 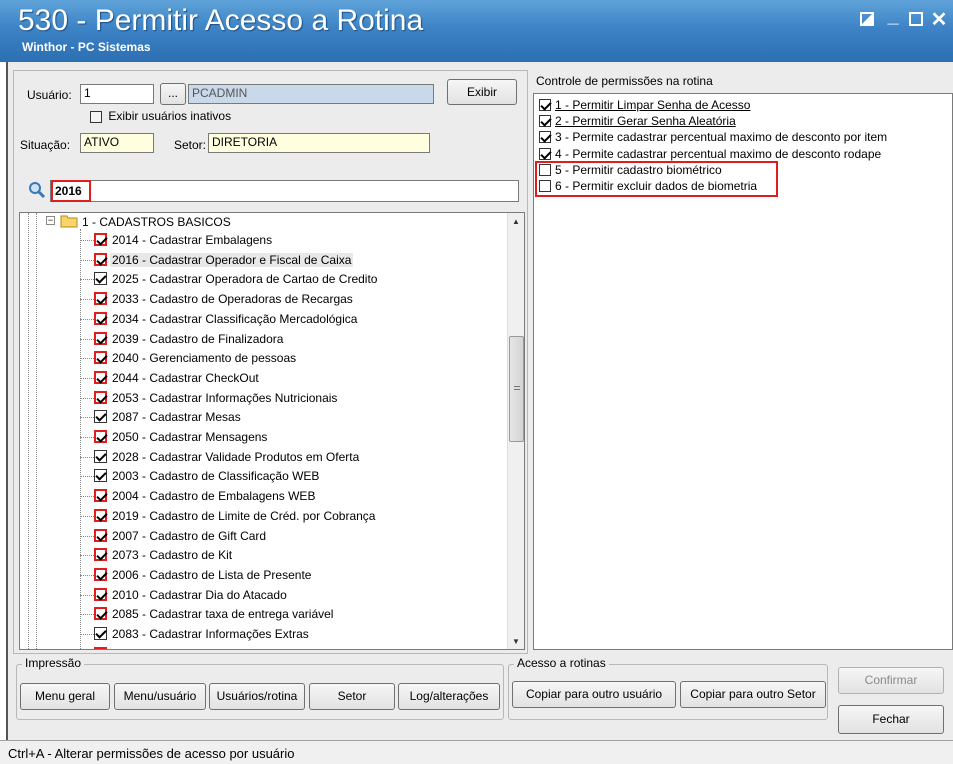 What do you see at coordinates (482, 92) in the screenshot?
I see `exibir-button: Exibir` at bounding box center [482, 92].